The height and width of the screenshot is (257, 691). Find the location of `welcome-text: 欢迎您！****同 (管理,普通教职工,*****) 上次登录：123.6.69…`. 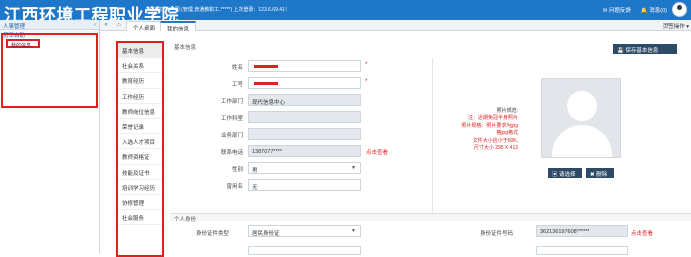

welcome-text: 欢迎您！****同 (管理,普通教职工,*****) 上次登录：123.6.69… is located at coordinates (218, 10).